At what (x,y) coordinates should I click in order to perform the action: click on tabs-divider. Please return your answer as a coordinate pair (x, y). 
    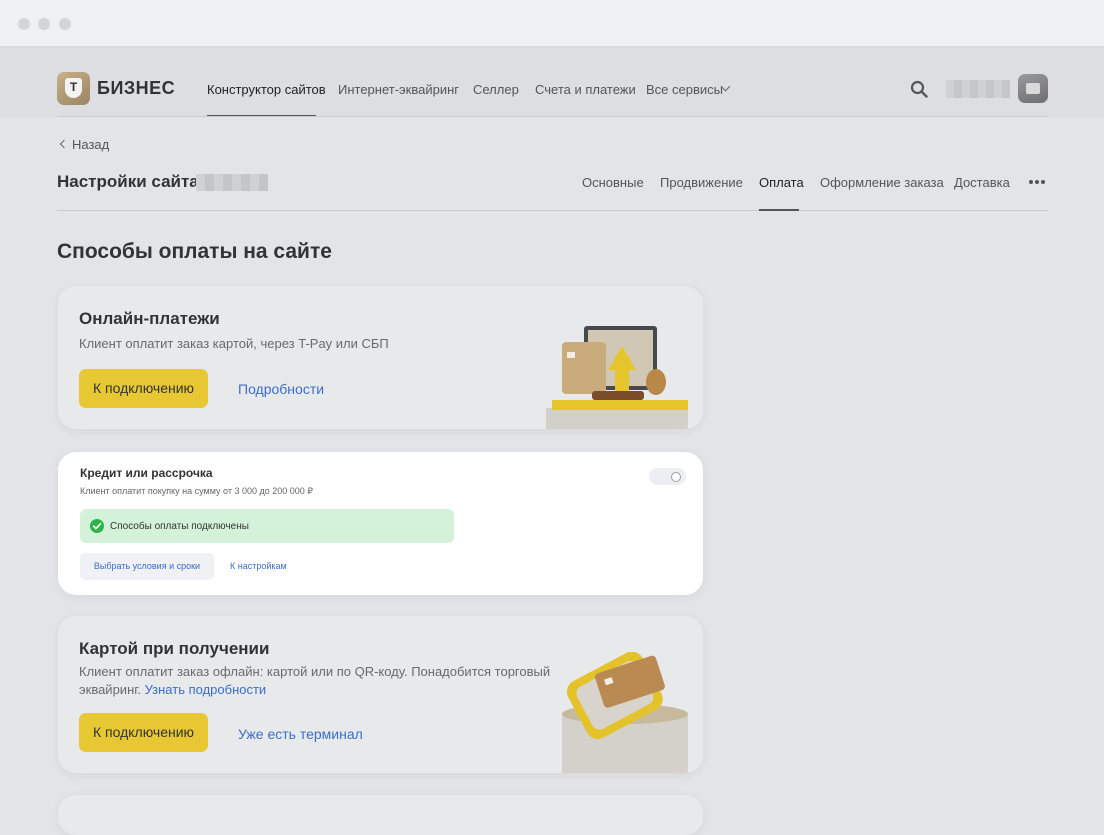
    Looking at the image, I should click on (552, 210).